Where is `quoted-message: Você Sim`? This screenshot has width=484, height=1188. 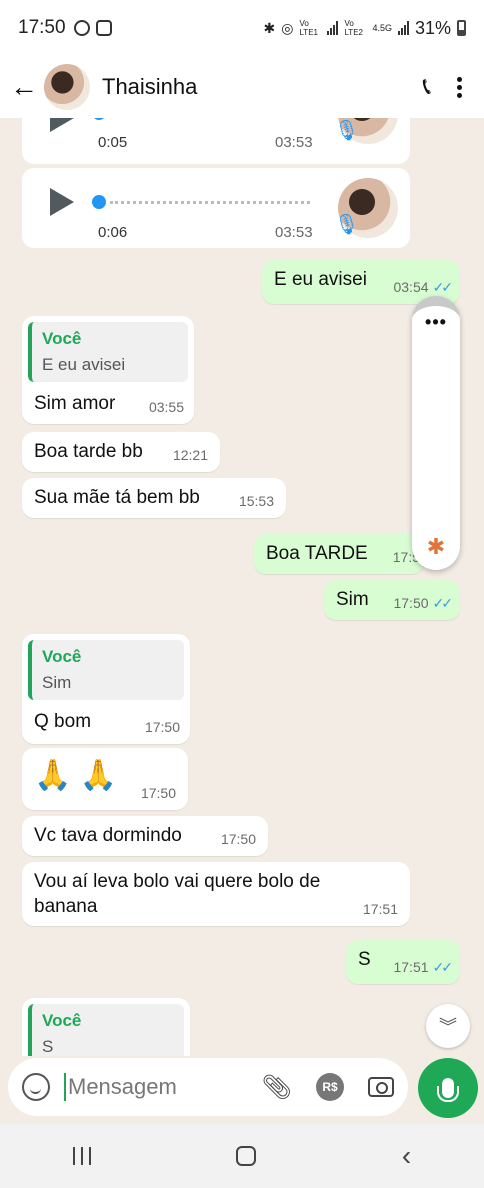
quoted-message: Você Sim is located at coordinates (106, 670).